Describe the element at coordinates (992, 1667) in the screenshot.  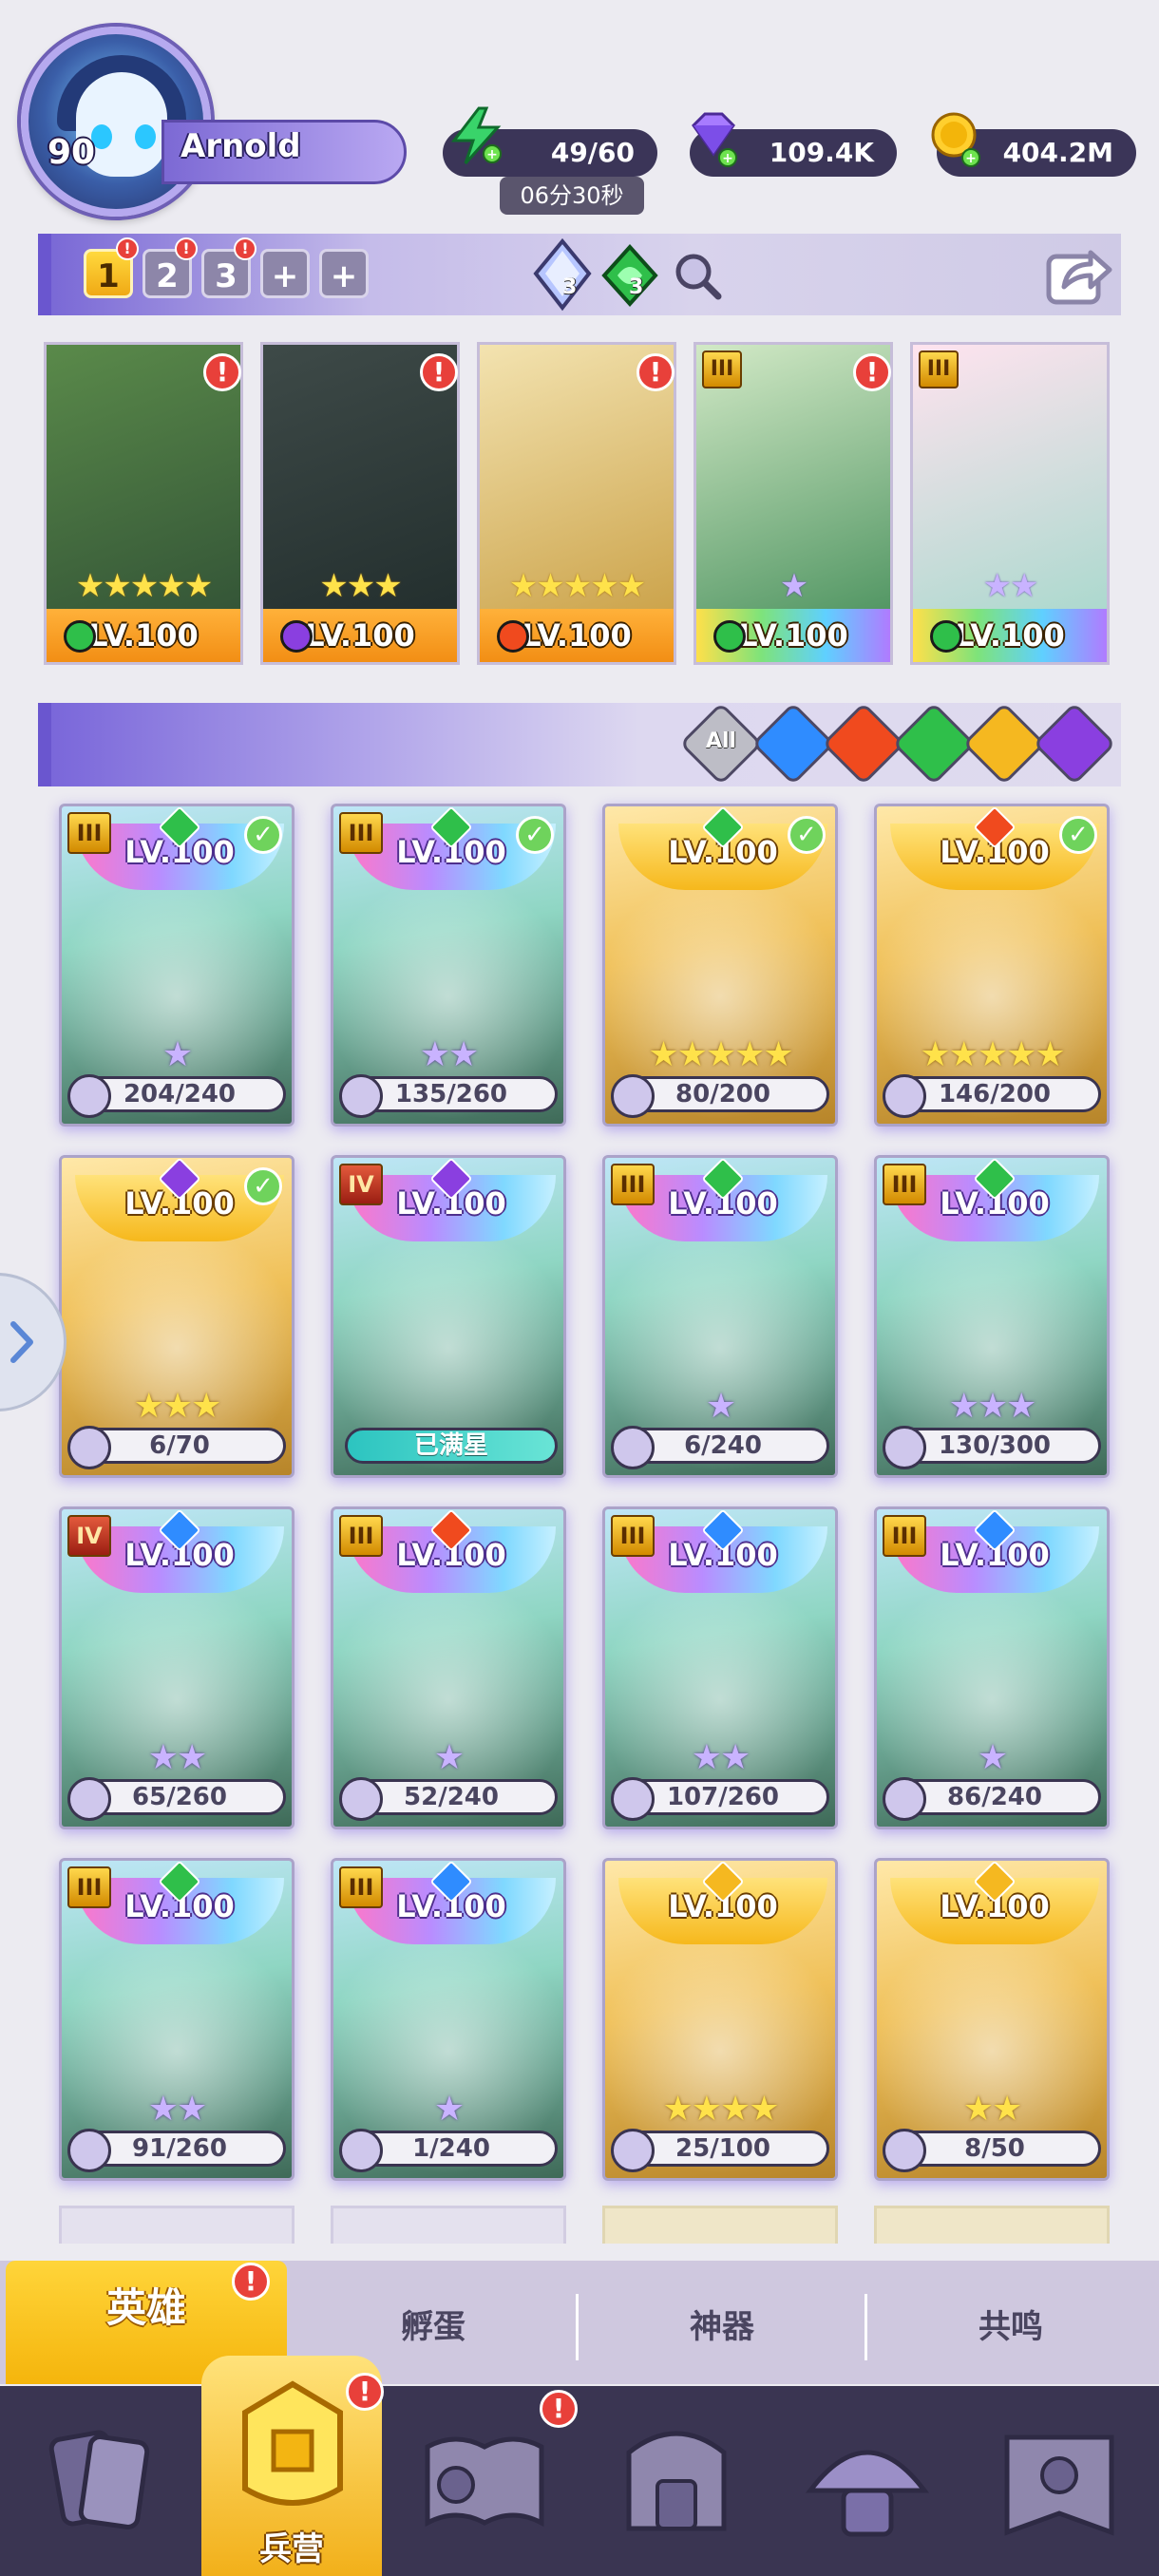
I see `hero-card: LV.100 III ★ 86/240` at that location.